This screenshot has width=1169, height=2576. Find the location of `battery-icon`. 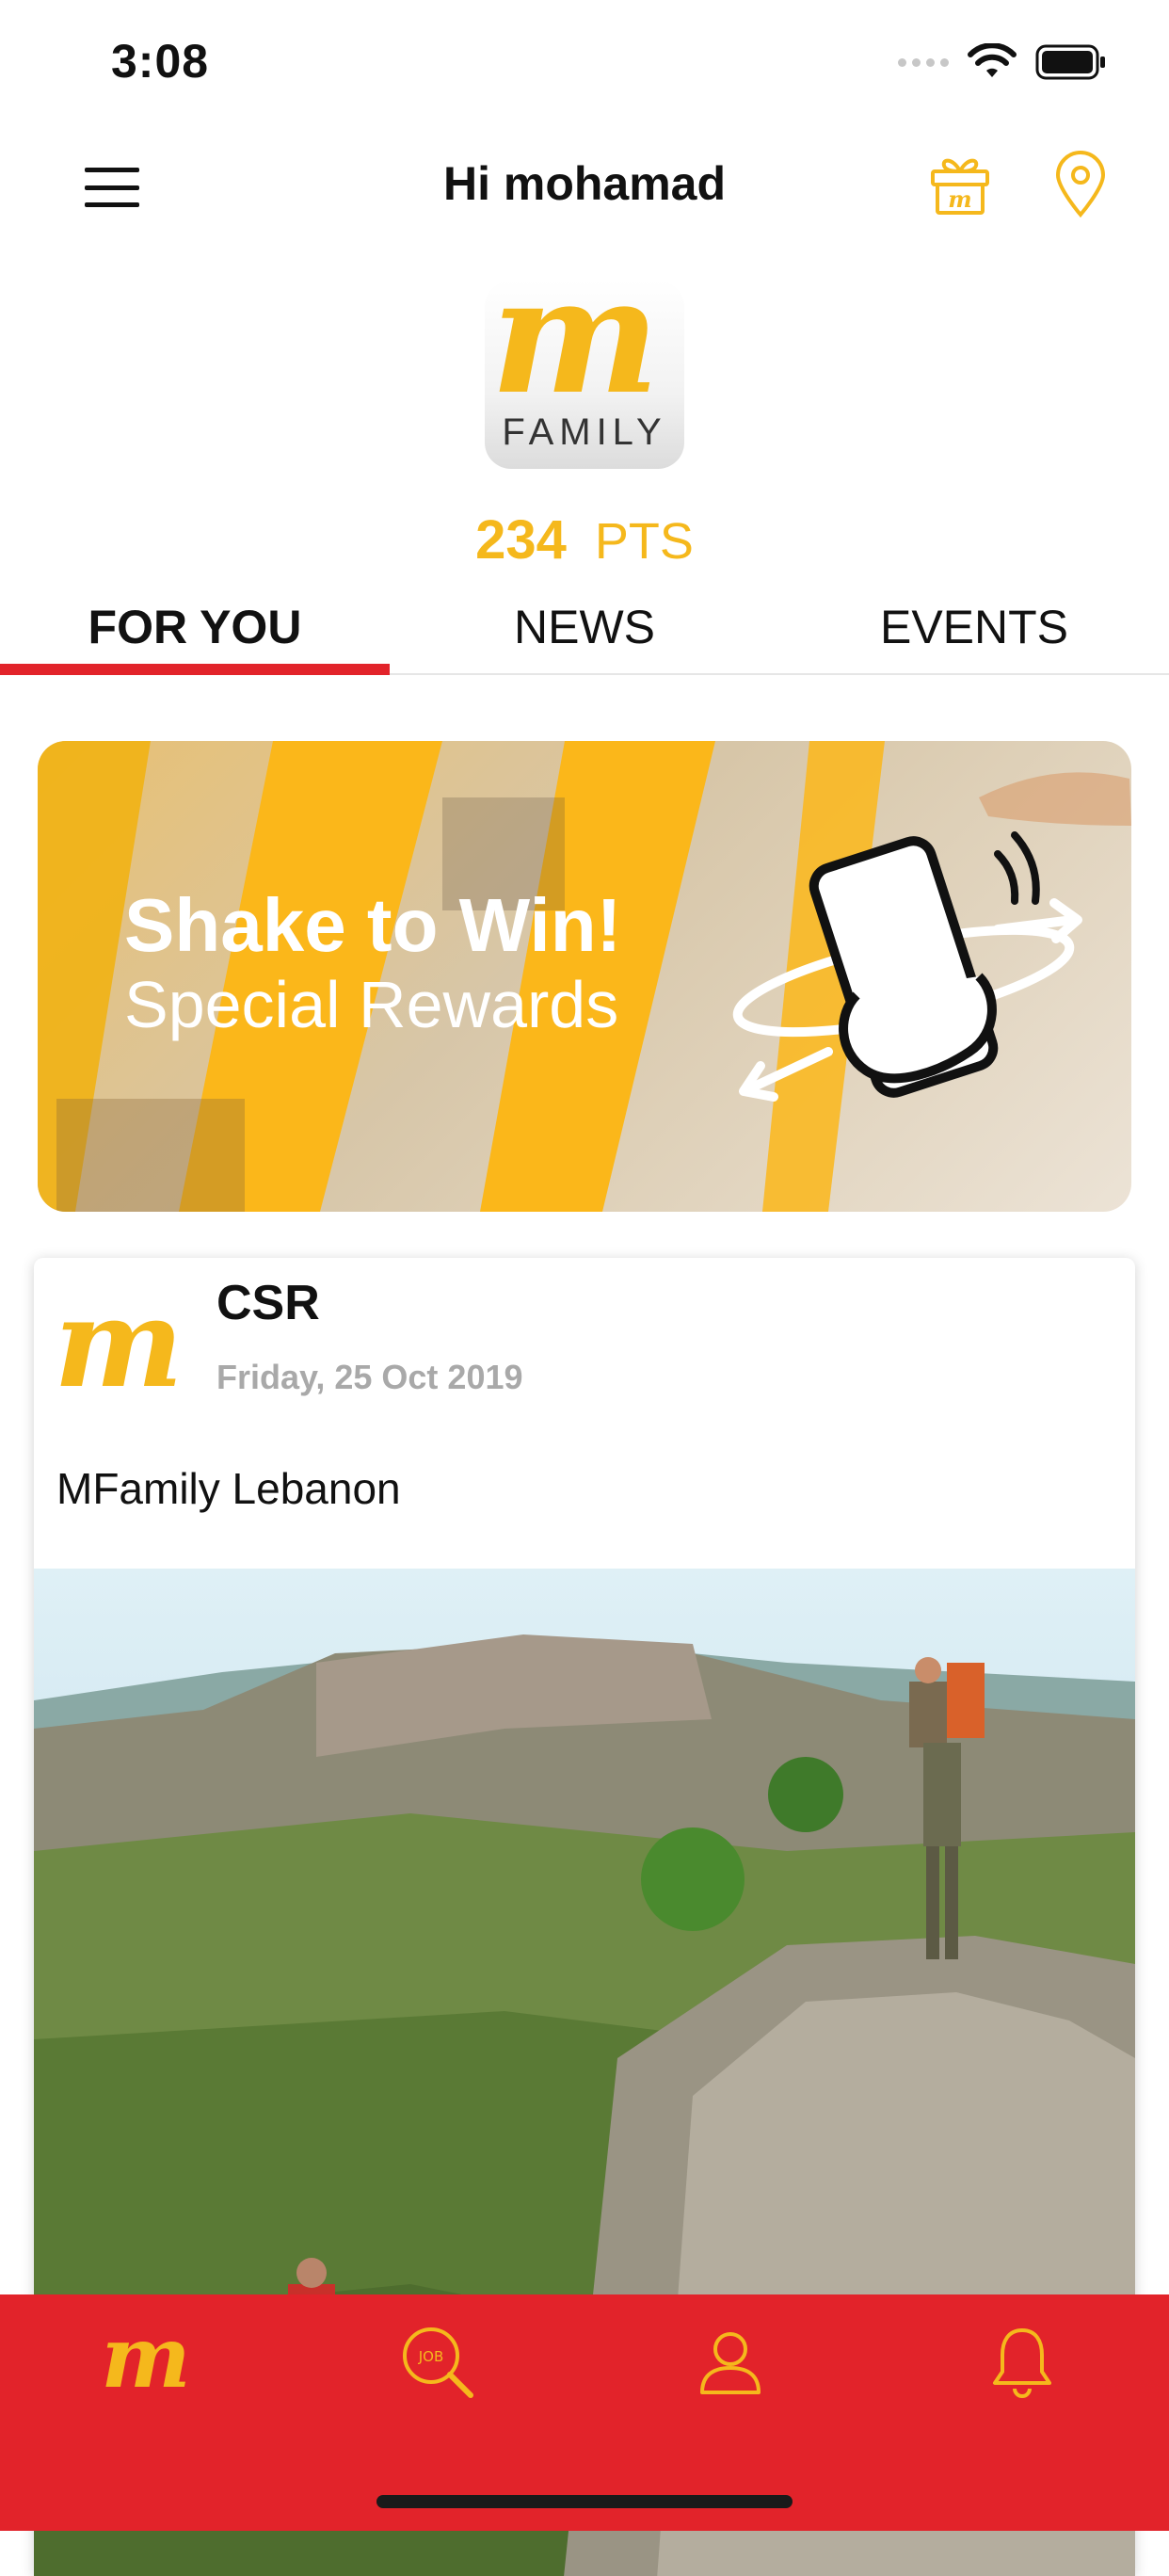

battery-icon is located at coordinates (1070, 62).